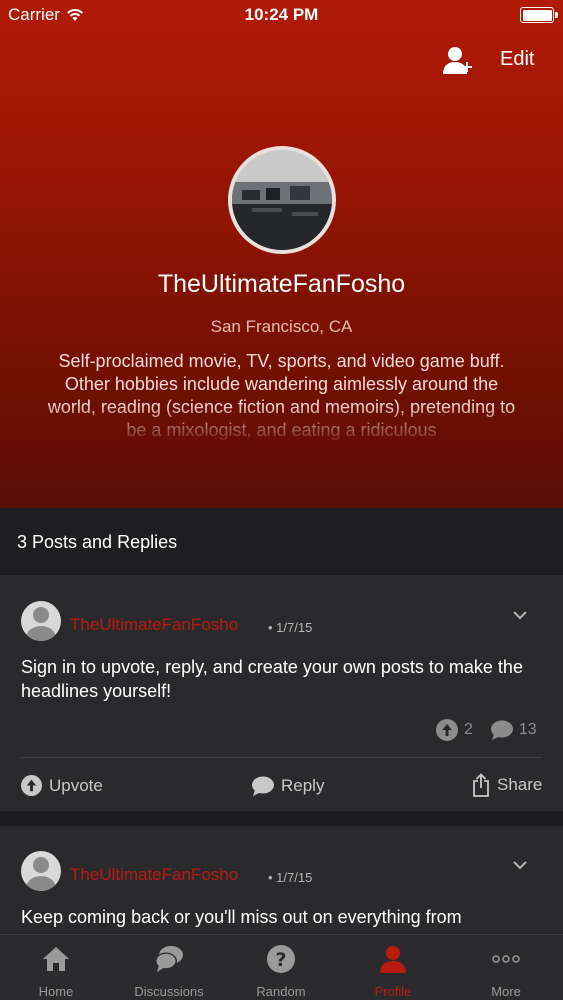 The image size is (563, 1000). I want to click on upvote-icon, so click(31, 785).